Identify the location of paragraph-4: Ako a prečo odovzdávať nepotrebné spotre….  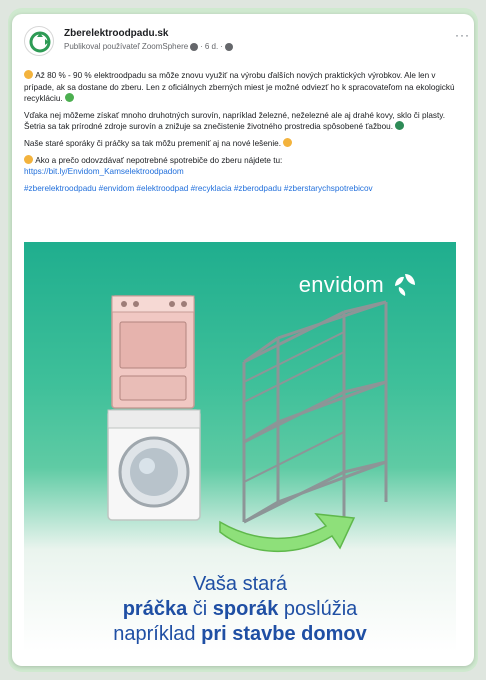
(159, 160).